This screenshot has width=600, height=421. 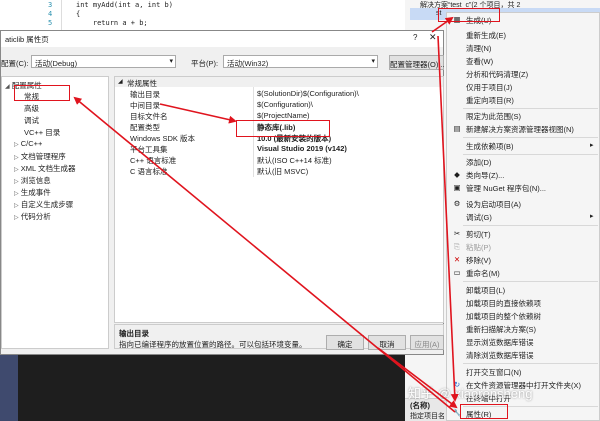 I want to click on arrow-to-build, so click(x=442, y=24).